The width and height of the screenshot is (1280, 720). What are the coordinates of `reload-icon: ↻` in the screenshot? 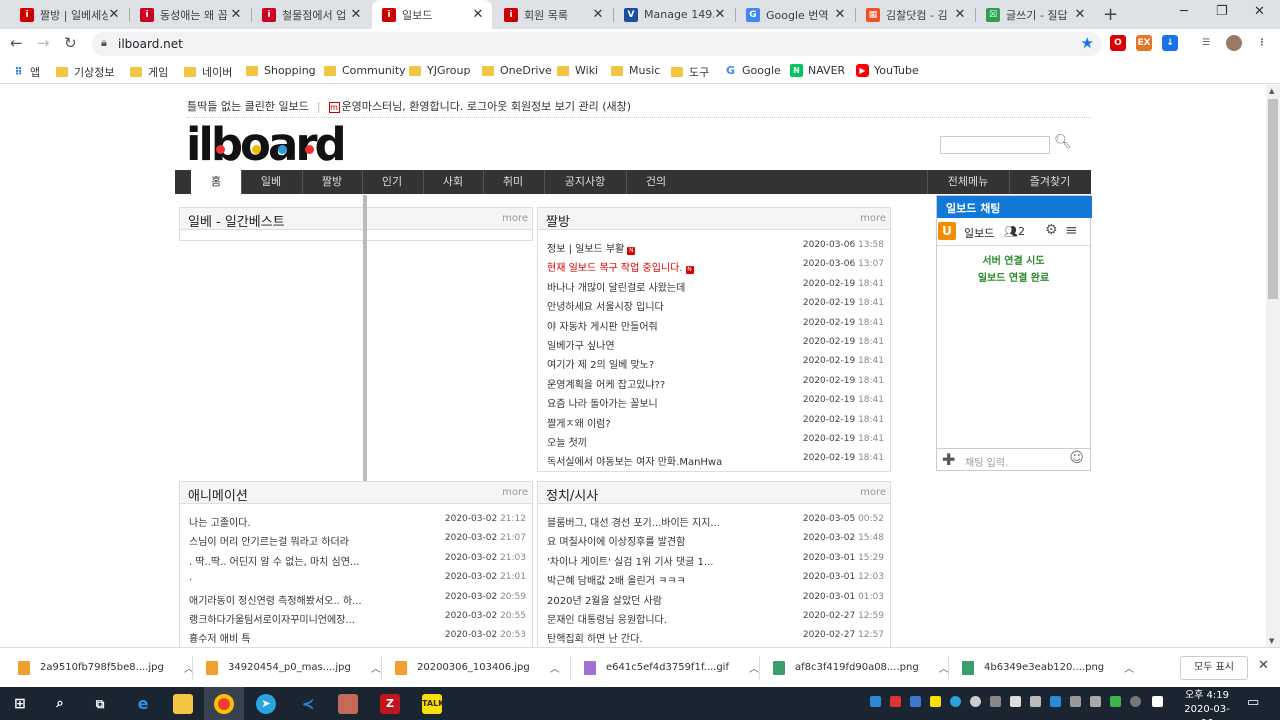 It's located at (70, 43).